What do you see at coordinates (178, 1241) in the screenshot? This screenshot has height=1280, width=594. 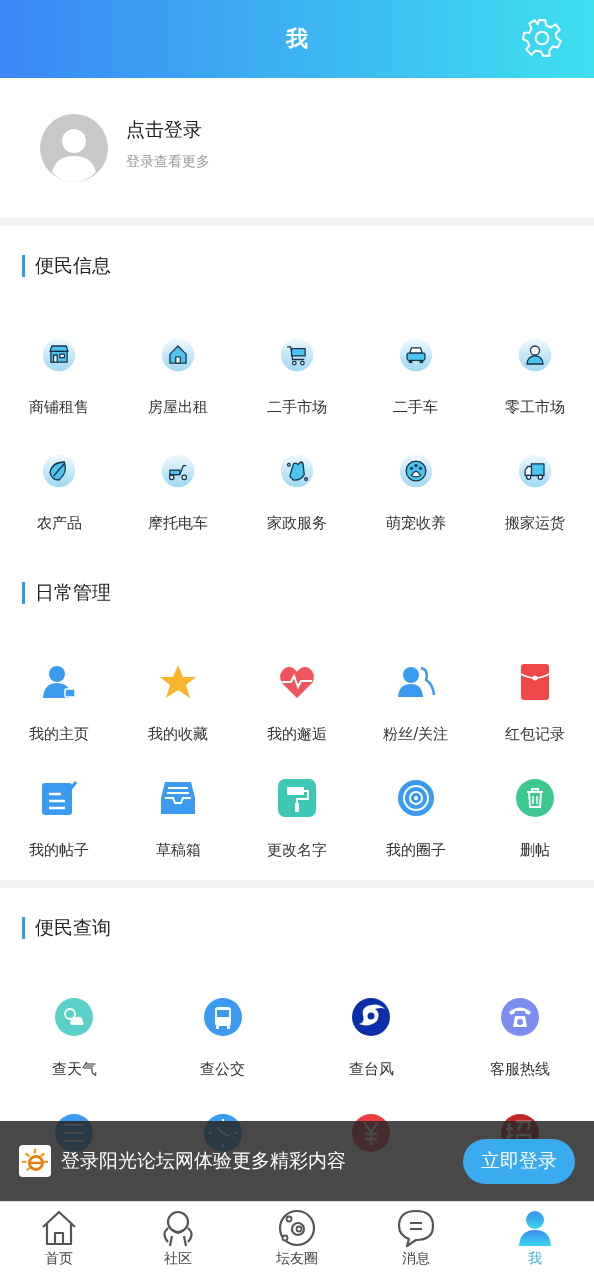 I see `tab: 社区` at bounding box center [178, 1241].